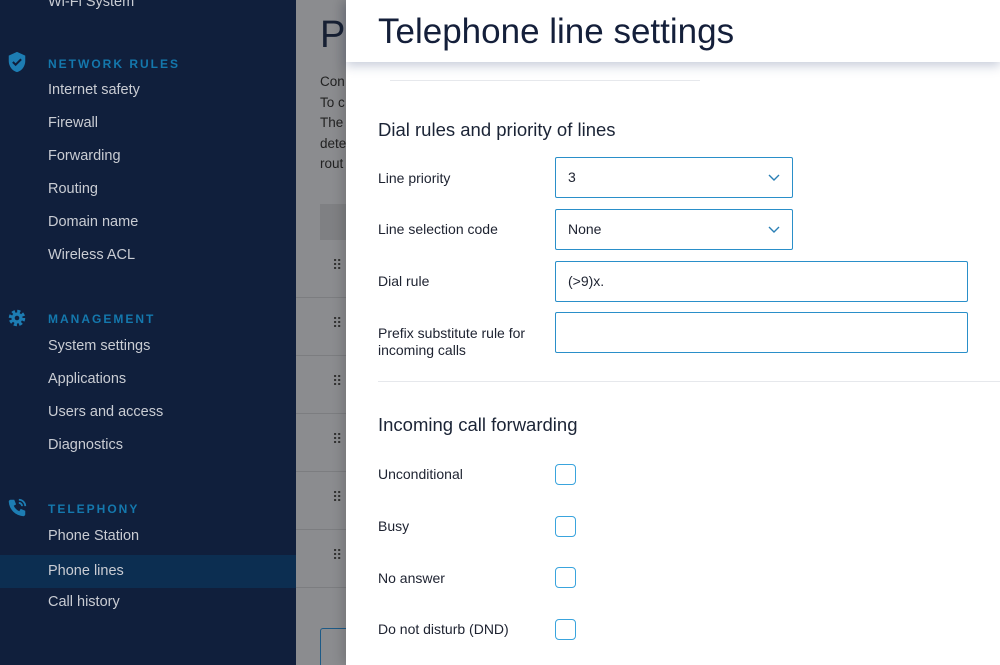 Image resolution: width=1000 pixels, height=665 pixels. I want to click on background-page-title: P, so click(333, 35).